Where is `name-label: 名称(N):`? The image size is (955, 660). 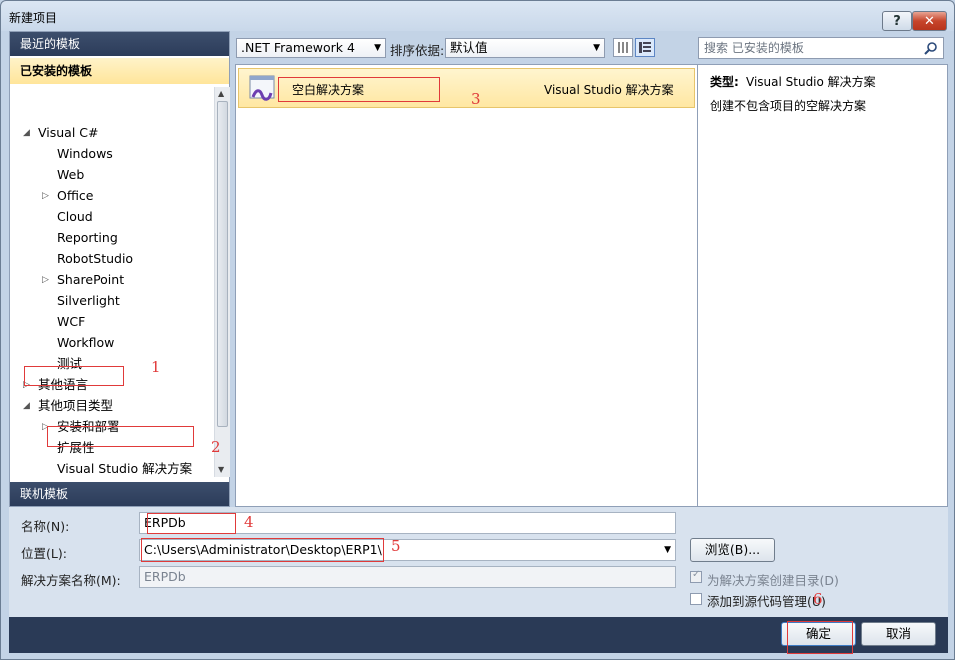
name-label: 名称(N): is located at coordinates (45, 526).